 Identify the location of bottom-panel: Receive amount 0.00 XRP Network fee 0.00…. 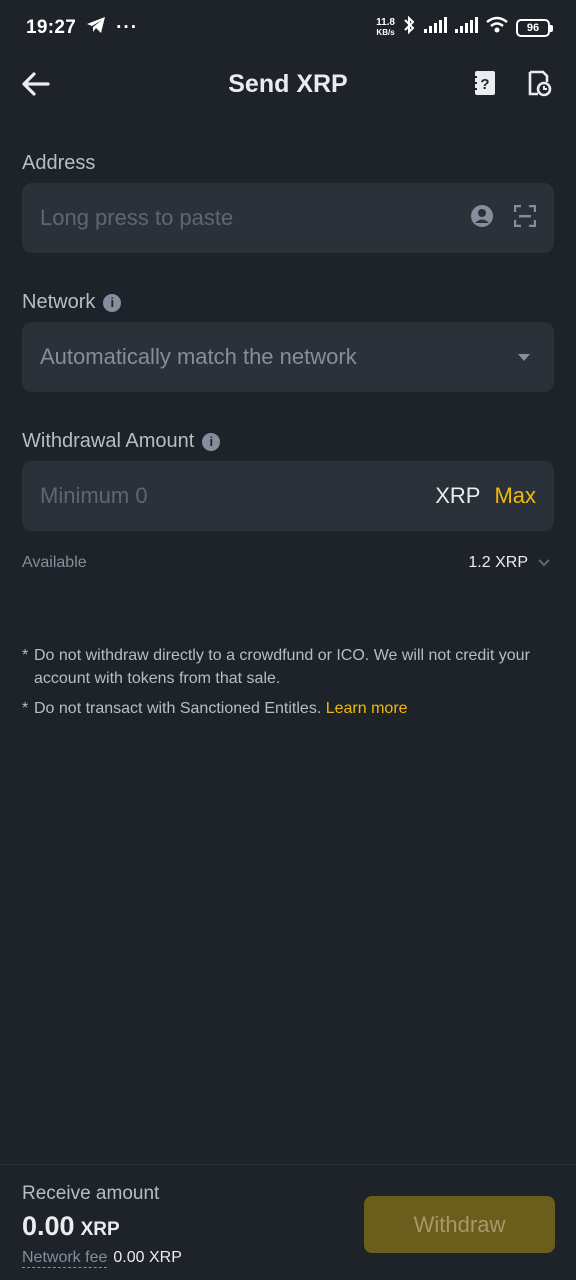
(288, 1222).